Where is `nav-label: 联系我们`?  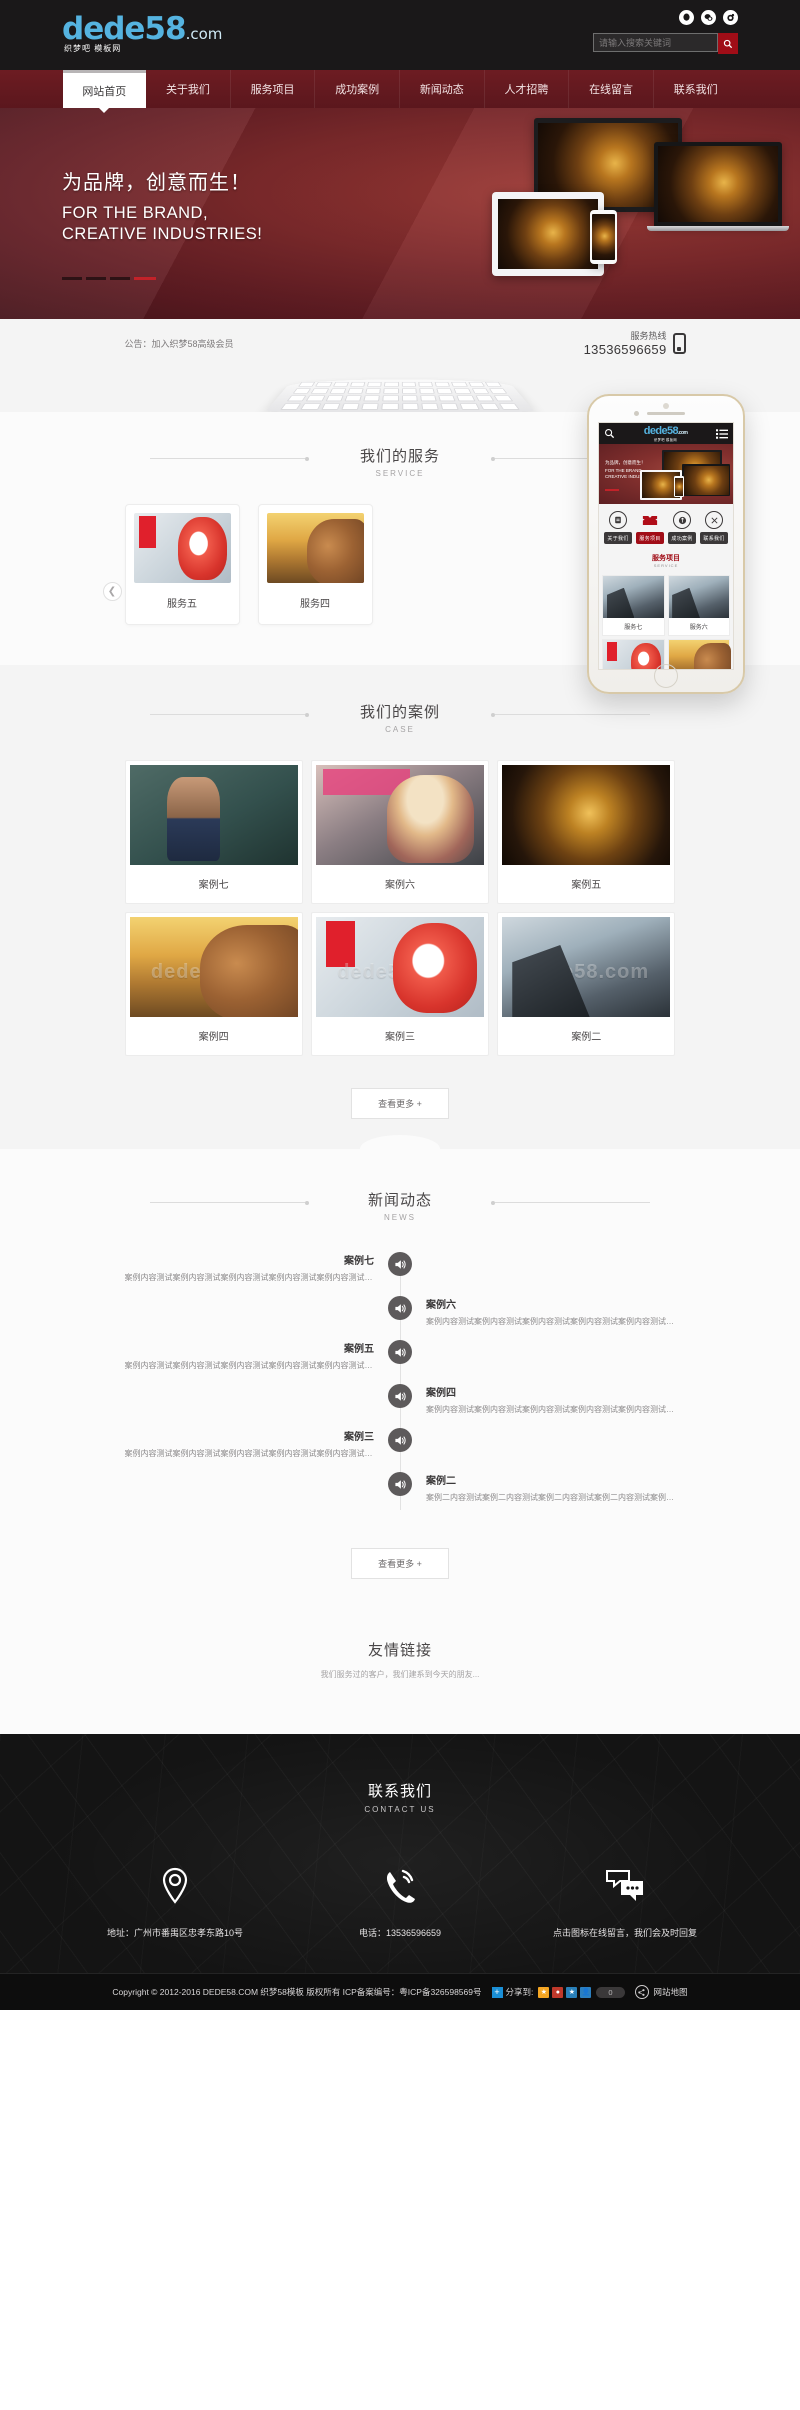
nav-label: 联系我们 is located at coordinates (695, 90).